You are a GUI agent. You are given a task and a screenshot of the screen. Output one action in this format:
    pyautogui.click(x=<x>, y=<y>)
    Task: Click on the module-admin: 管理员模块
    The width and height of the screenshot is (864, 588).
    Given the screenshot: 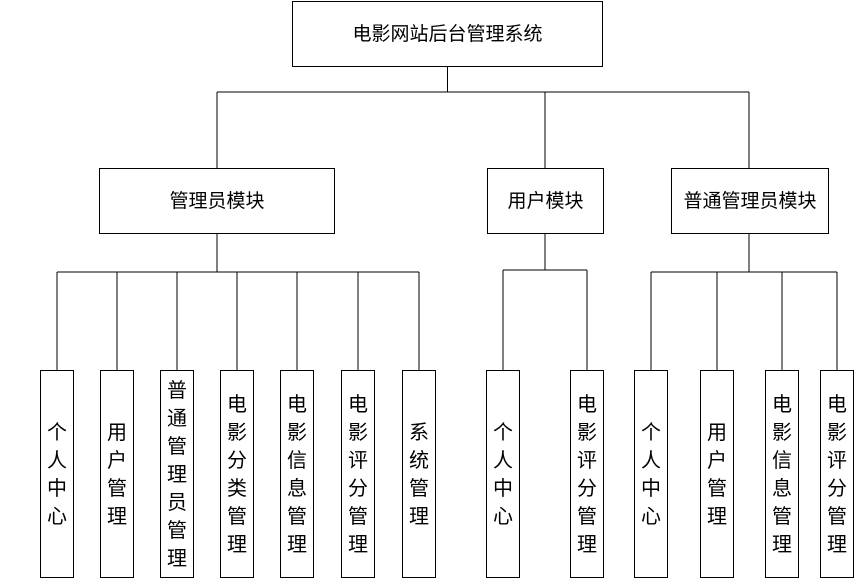 What is the action you would take?
    pyautogui.click(x=217, y=201)
    